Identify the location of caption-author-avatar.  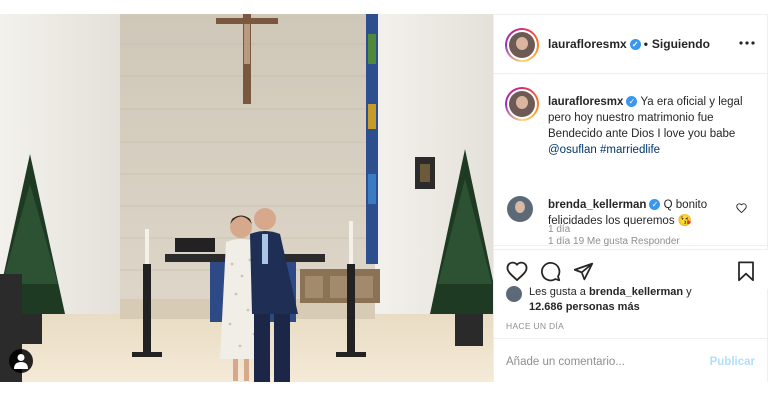
(522, 104).